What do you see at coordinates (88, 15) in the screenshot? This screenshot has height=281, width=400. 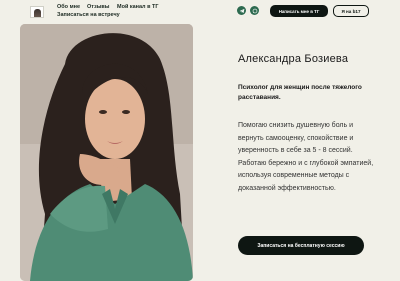 I see `nav-book-meeting: Записаться на встречу` at bounding box center [88, 15].